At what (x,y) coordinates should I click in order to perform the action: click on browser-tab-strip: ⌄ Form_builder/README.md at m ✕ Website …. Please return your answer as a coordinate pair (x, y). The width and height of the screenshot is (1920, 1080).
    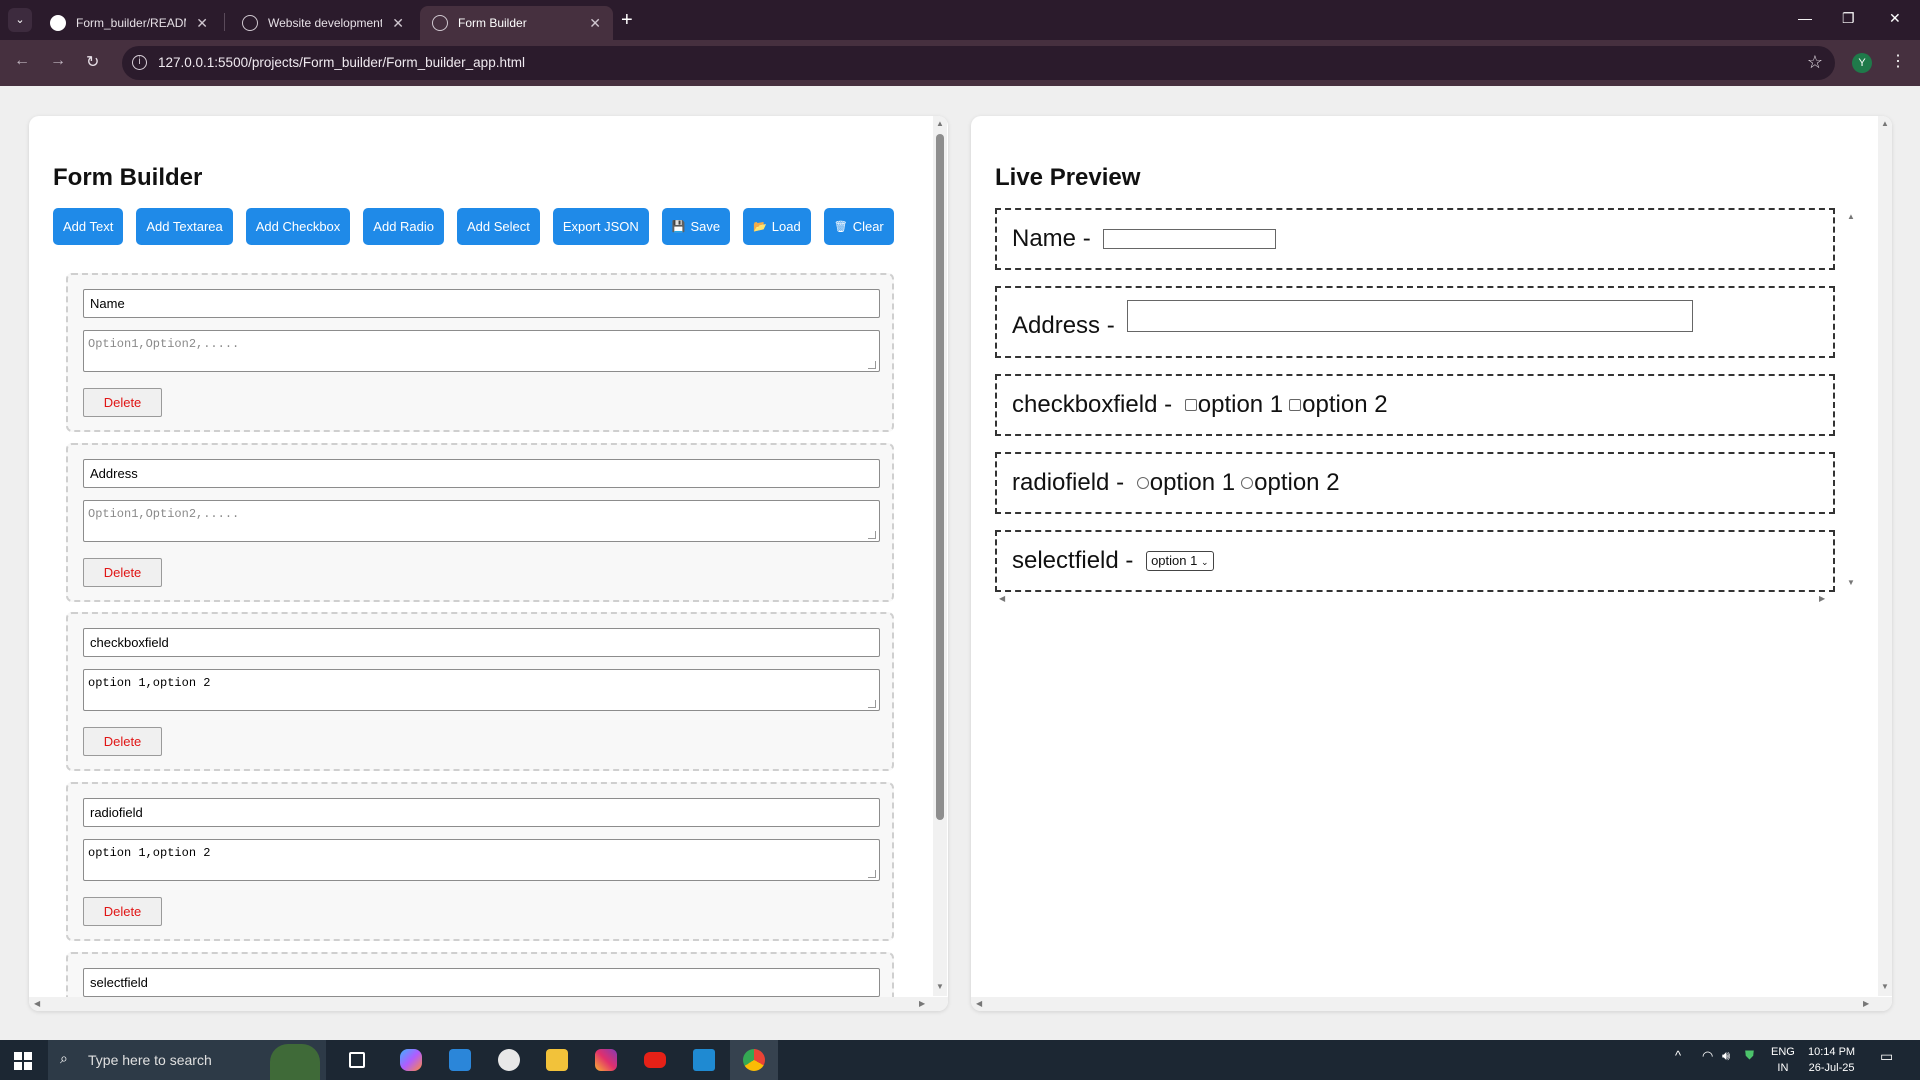
    Looking at the image, I should click on (960, 20).